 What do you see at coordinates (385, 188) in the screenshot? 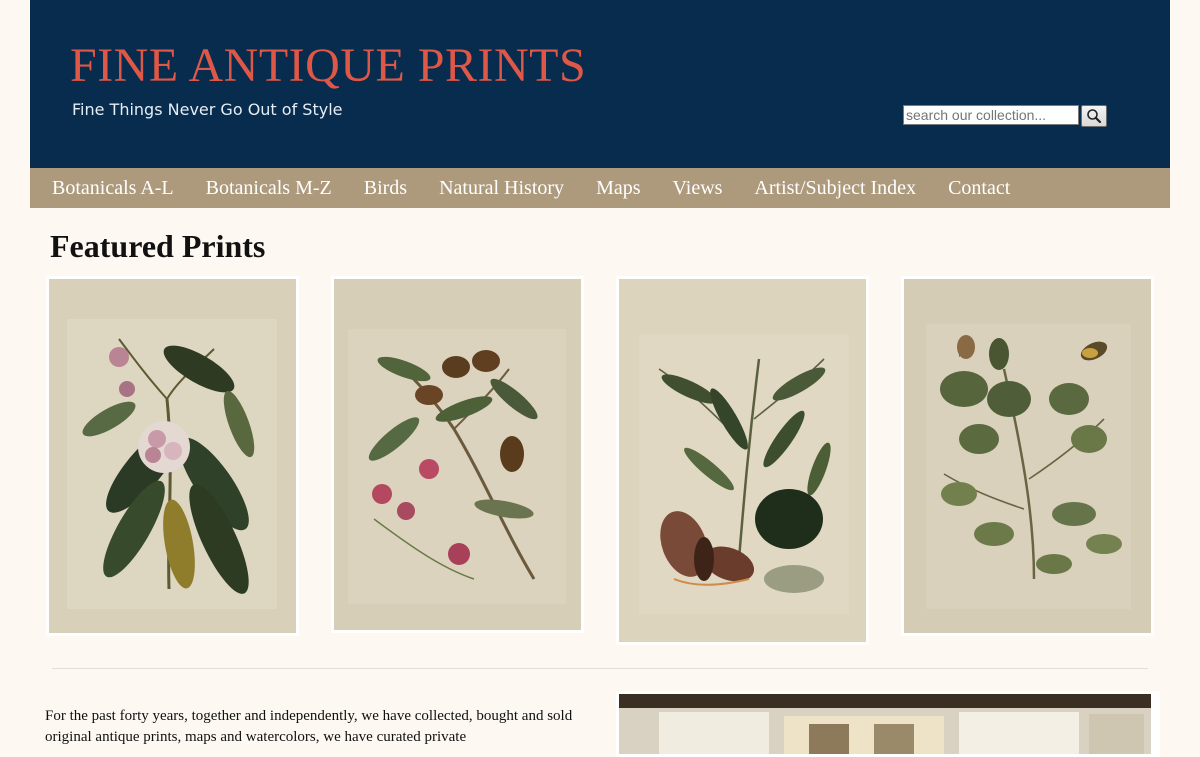
I see `nav-item-birds: Birds` at bounding box center [385, 188].